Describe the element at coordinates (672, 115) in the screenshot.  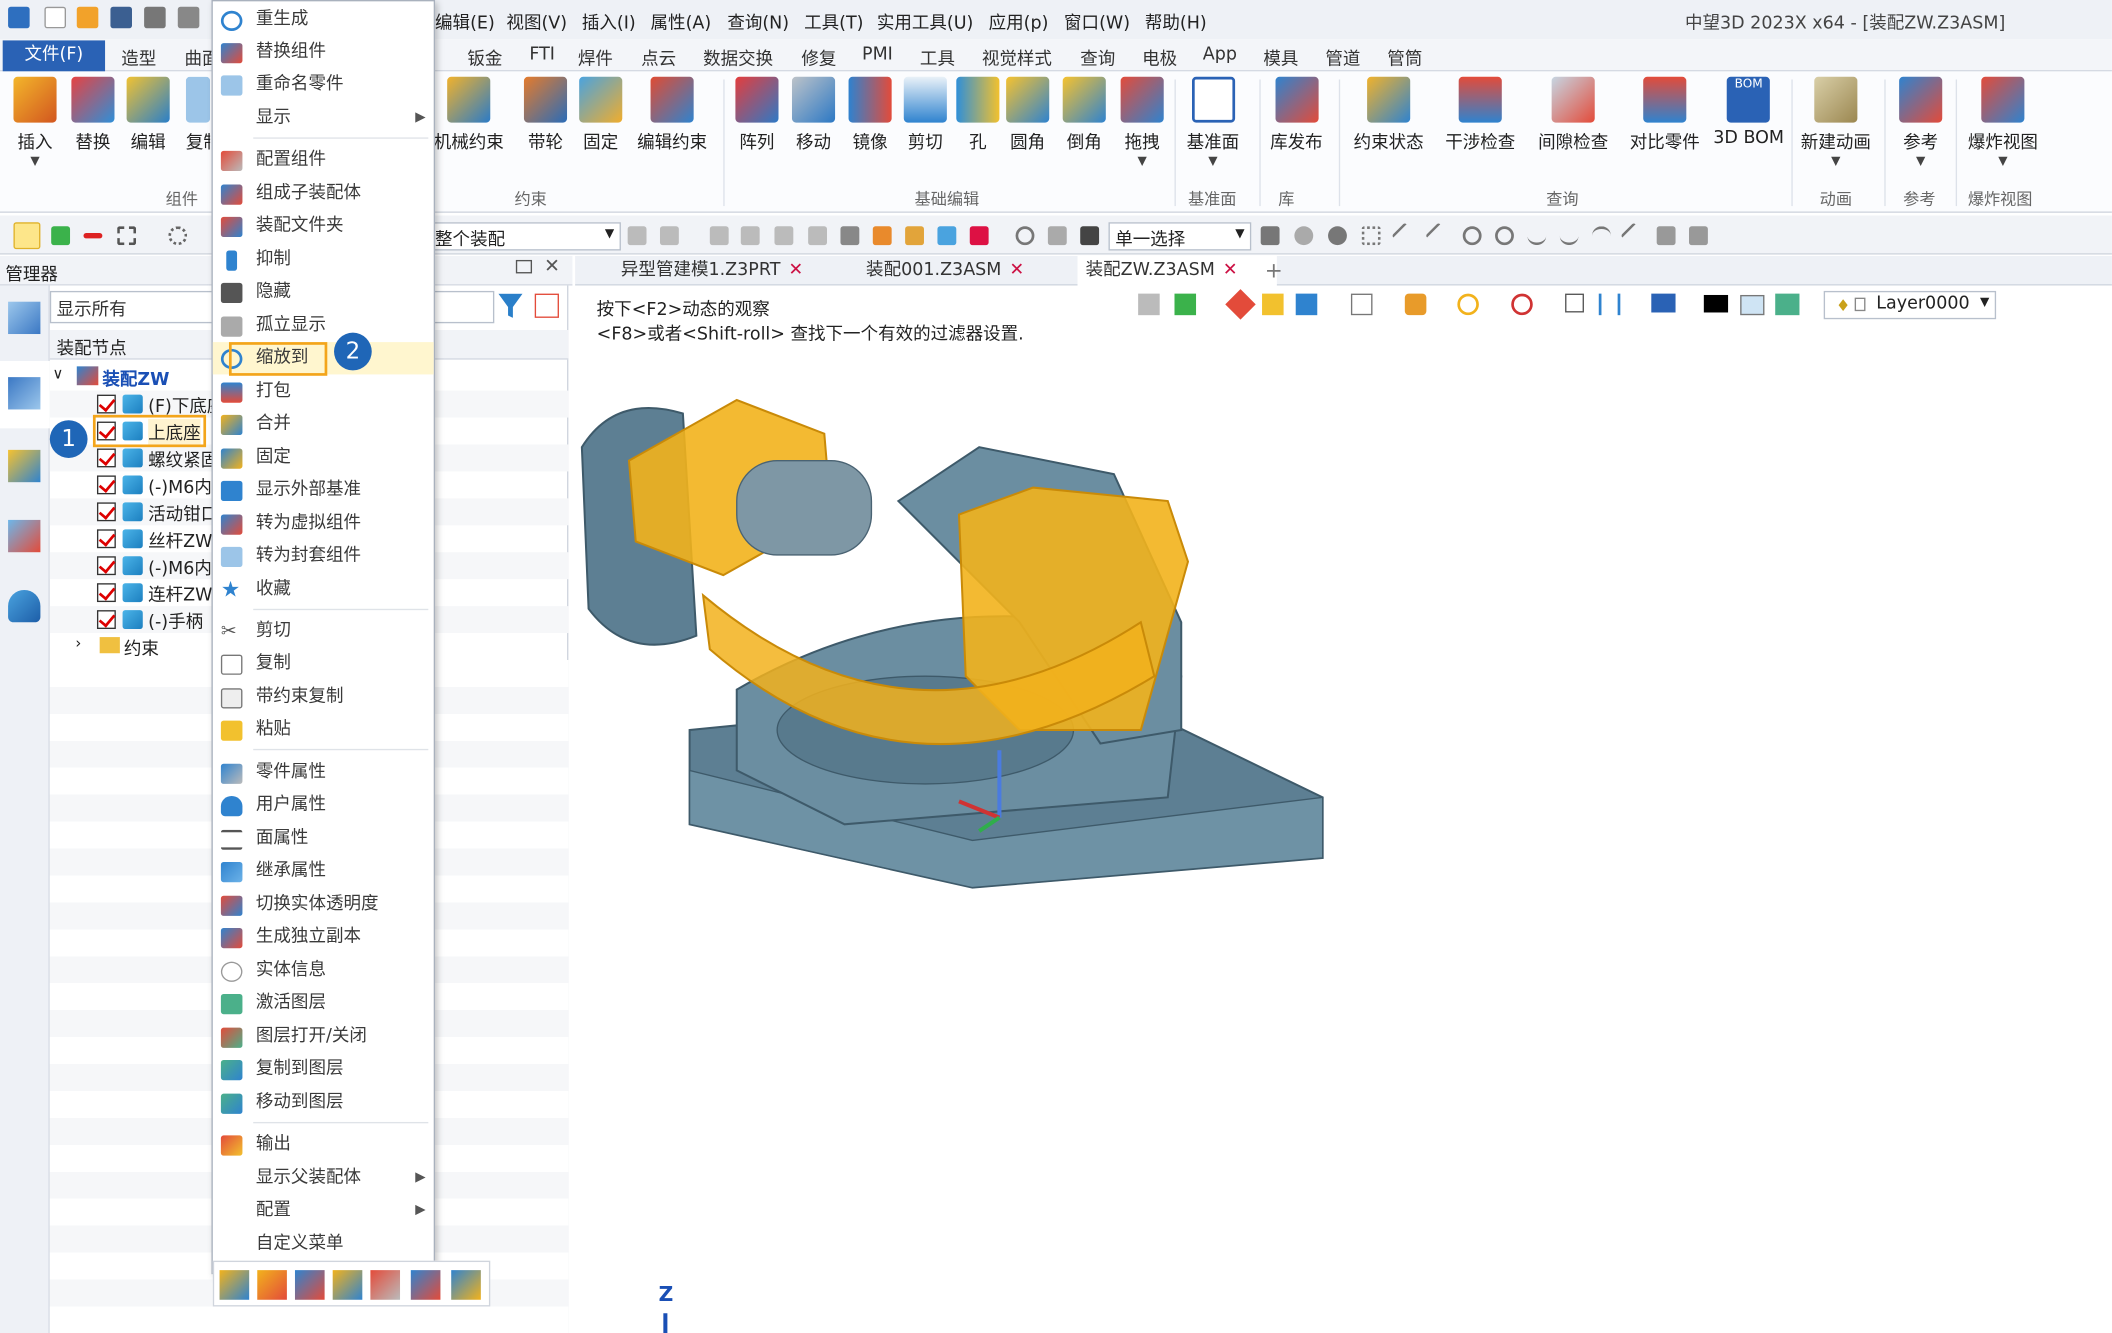
I see `edit-constraint-button: 编辑约束` at that location.